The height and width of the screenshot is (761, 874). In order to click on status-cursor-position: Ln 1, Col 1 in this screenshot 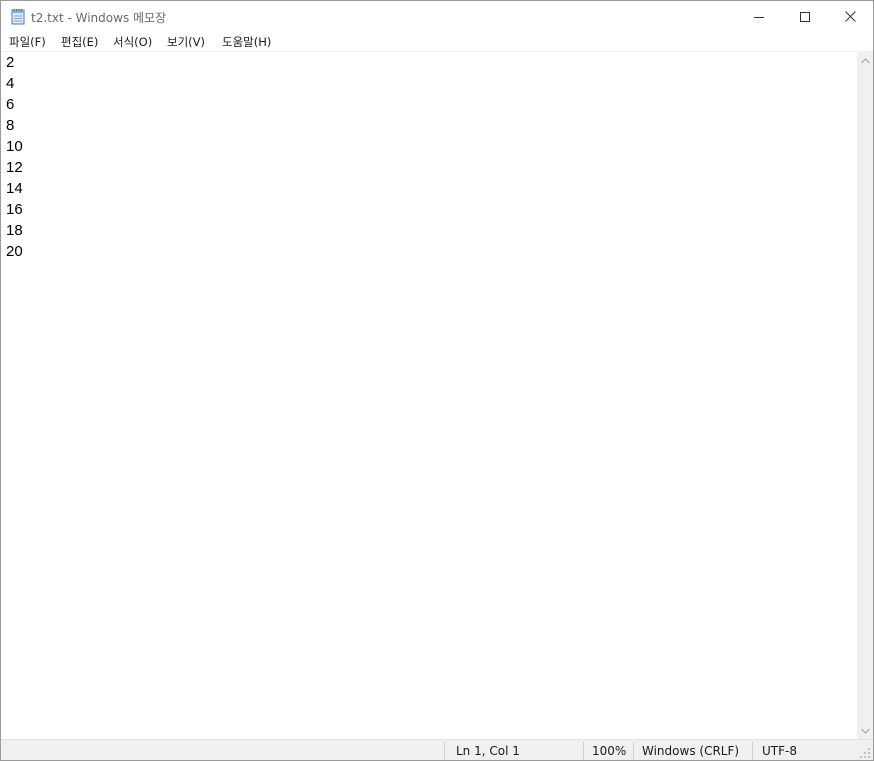, I will do `click(488, 751)`.